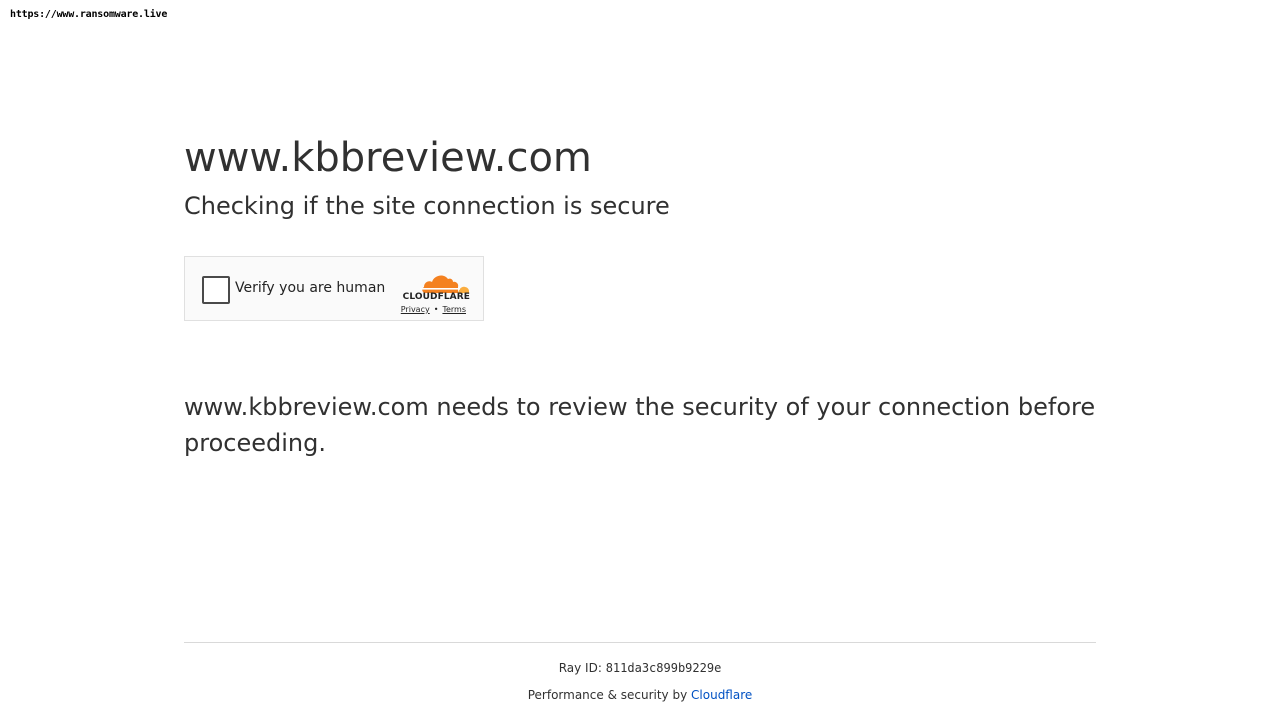 The height and width of the screenshot is (720, 1280). Describe the element at coordinates (663, 668) in the screenshot. I see `ray-id-value: 811da3c899b9229e` at that location.